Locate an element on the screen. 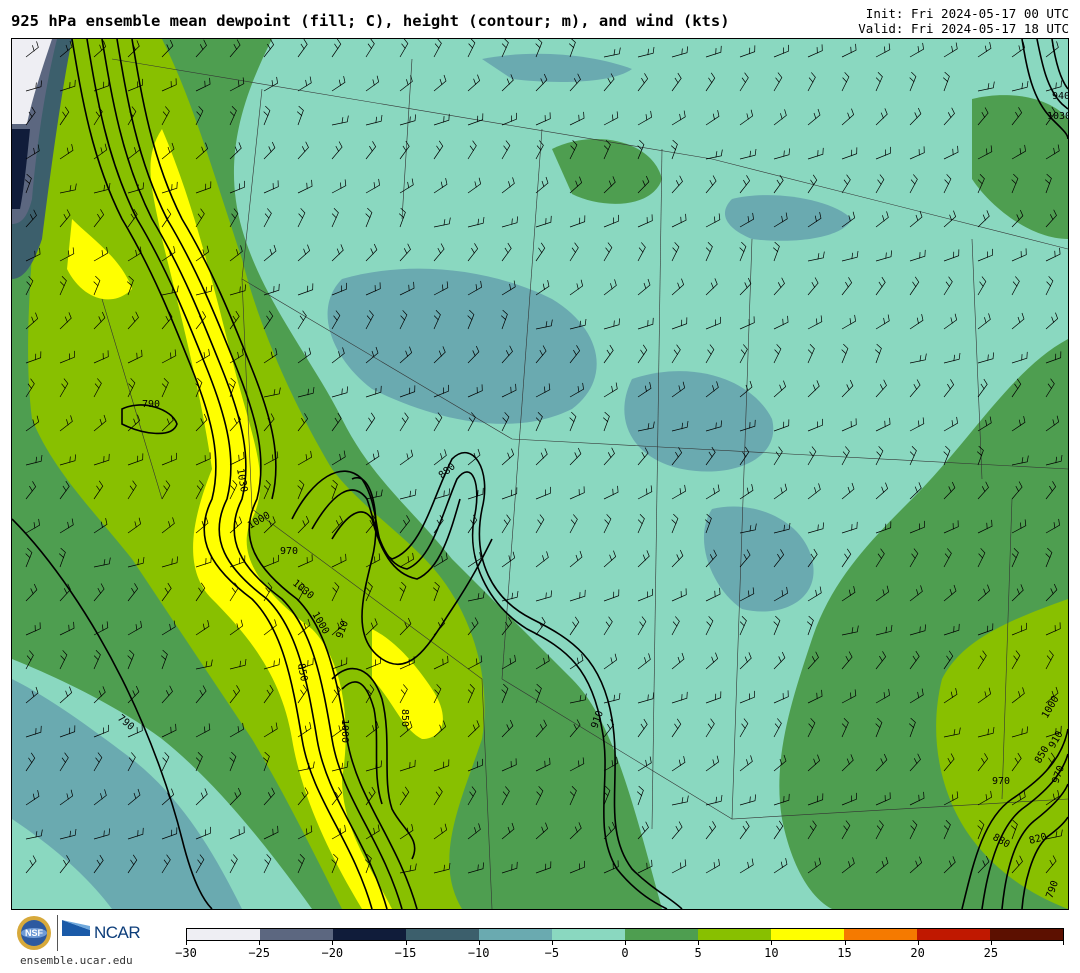  contour-label: 940 is located at coordinates (1060, 96).